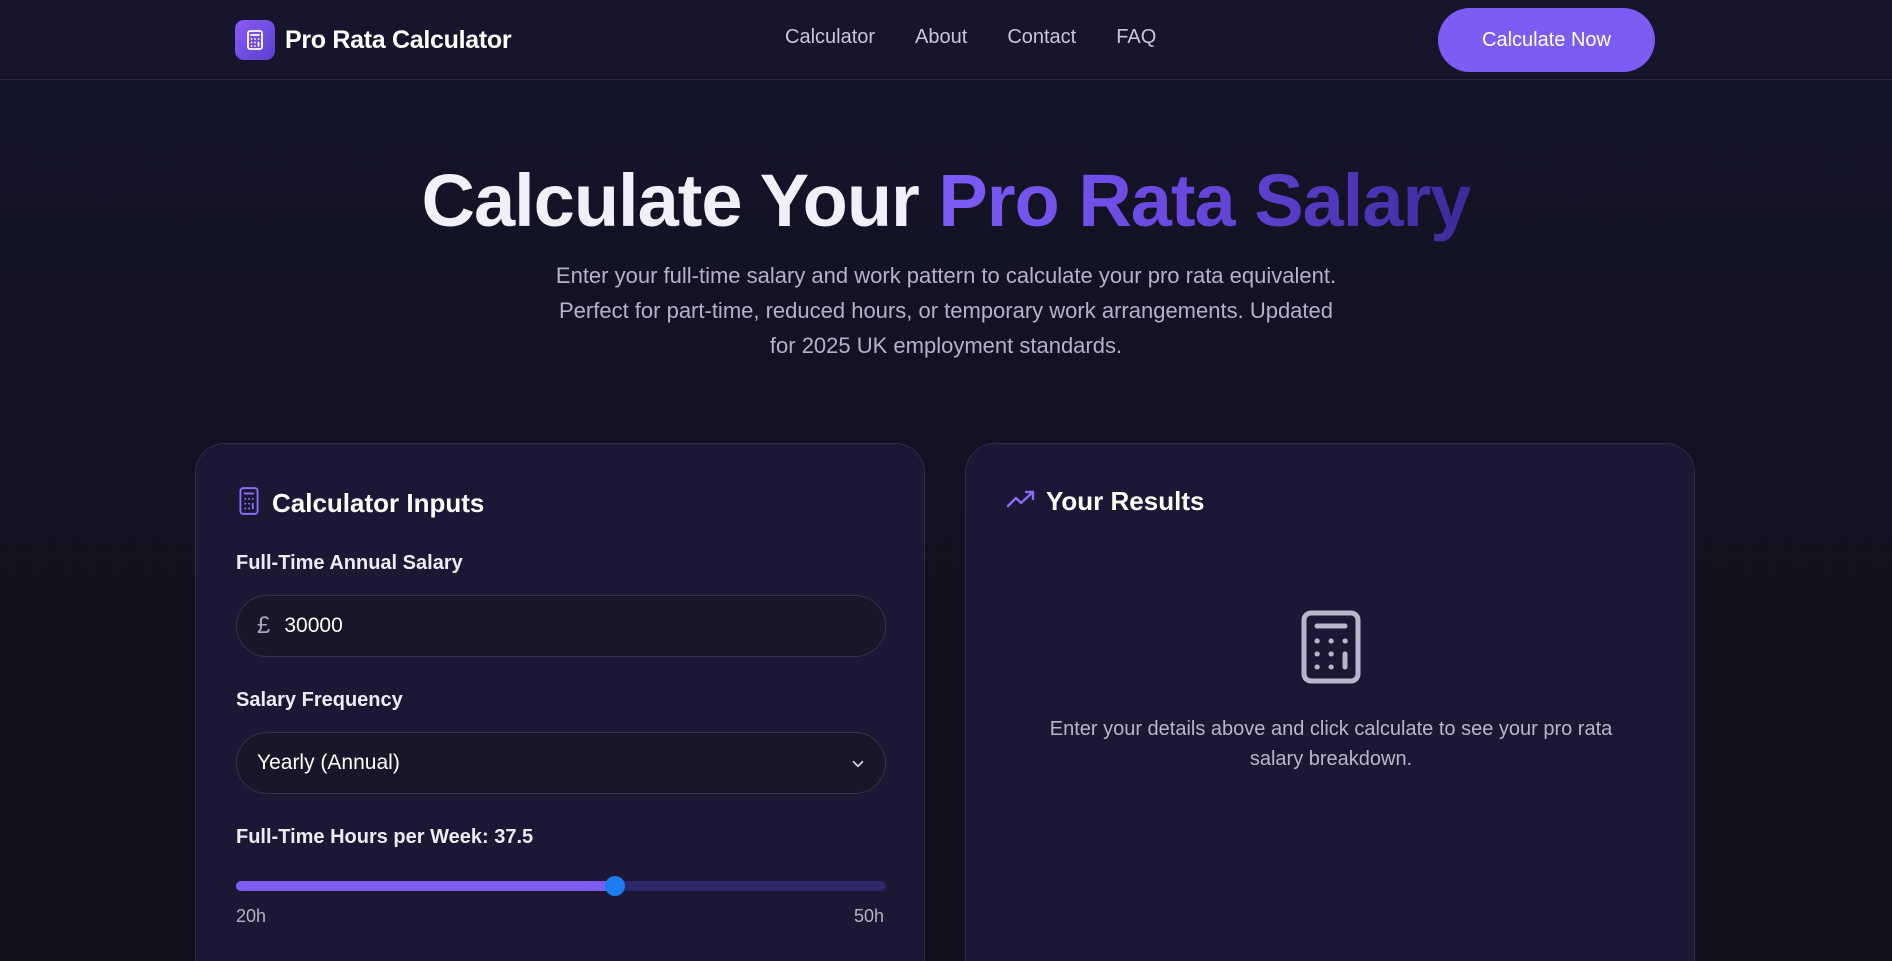 The width and height of the screenshot is (1892, 961). Describe the element at coordinates (1136, 37) in the screenshot. I see `nav-link-faq: FAQ` at that location.